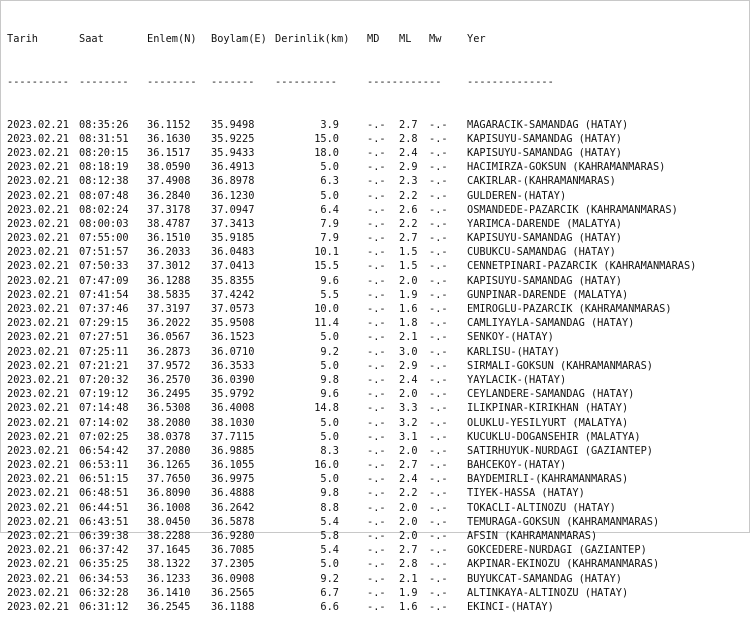  I want to click on cell-depth: 9.8, so click(329, 379).